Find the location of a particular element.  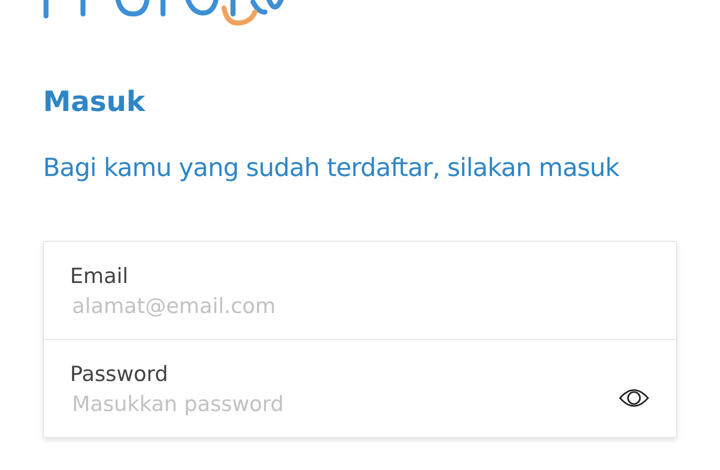

field-label: Email is located at coordinates (100, 276).